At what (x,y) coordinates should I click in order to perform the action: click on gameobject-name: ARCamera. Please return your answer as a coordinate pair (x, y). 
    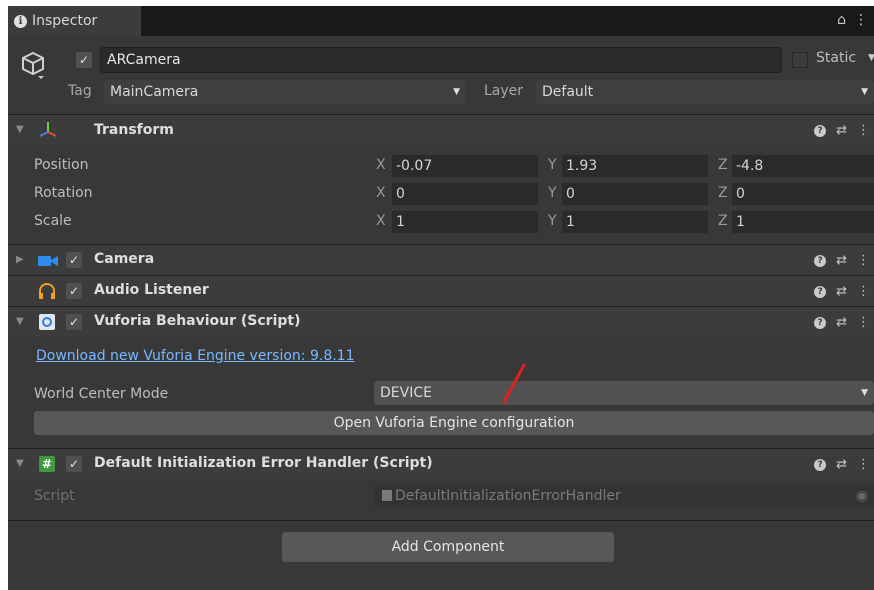
    Looking at the image, I should click on (144, 60).